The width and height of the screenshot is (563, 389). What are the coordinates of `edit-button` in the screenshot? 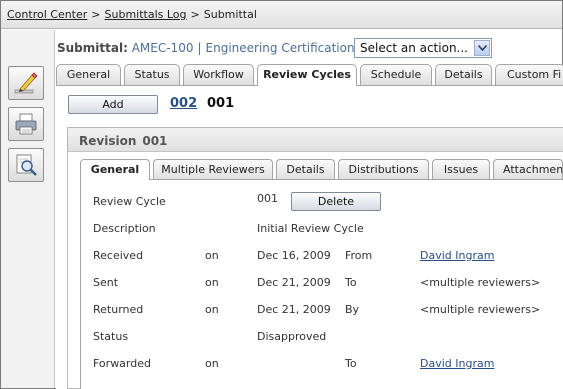 It's located at (26, 83).